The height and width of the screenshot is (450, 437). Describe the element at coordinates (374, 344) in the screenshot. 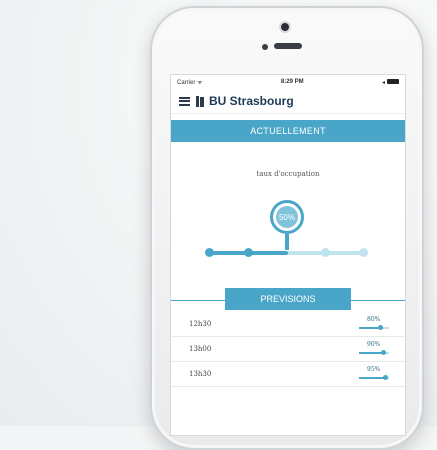

I see `forecast-value: 90%` at that location.